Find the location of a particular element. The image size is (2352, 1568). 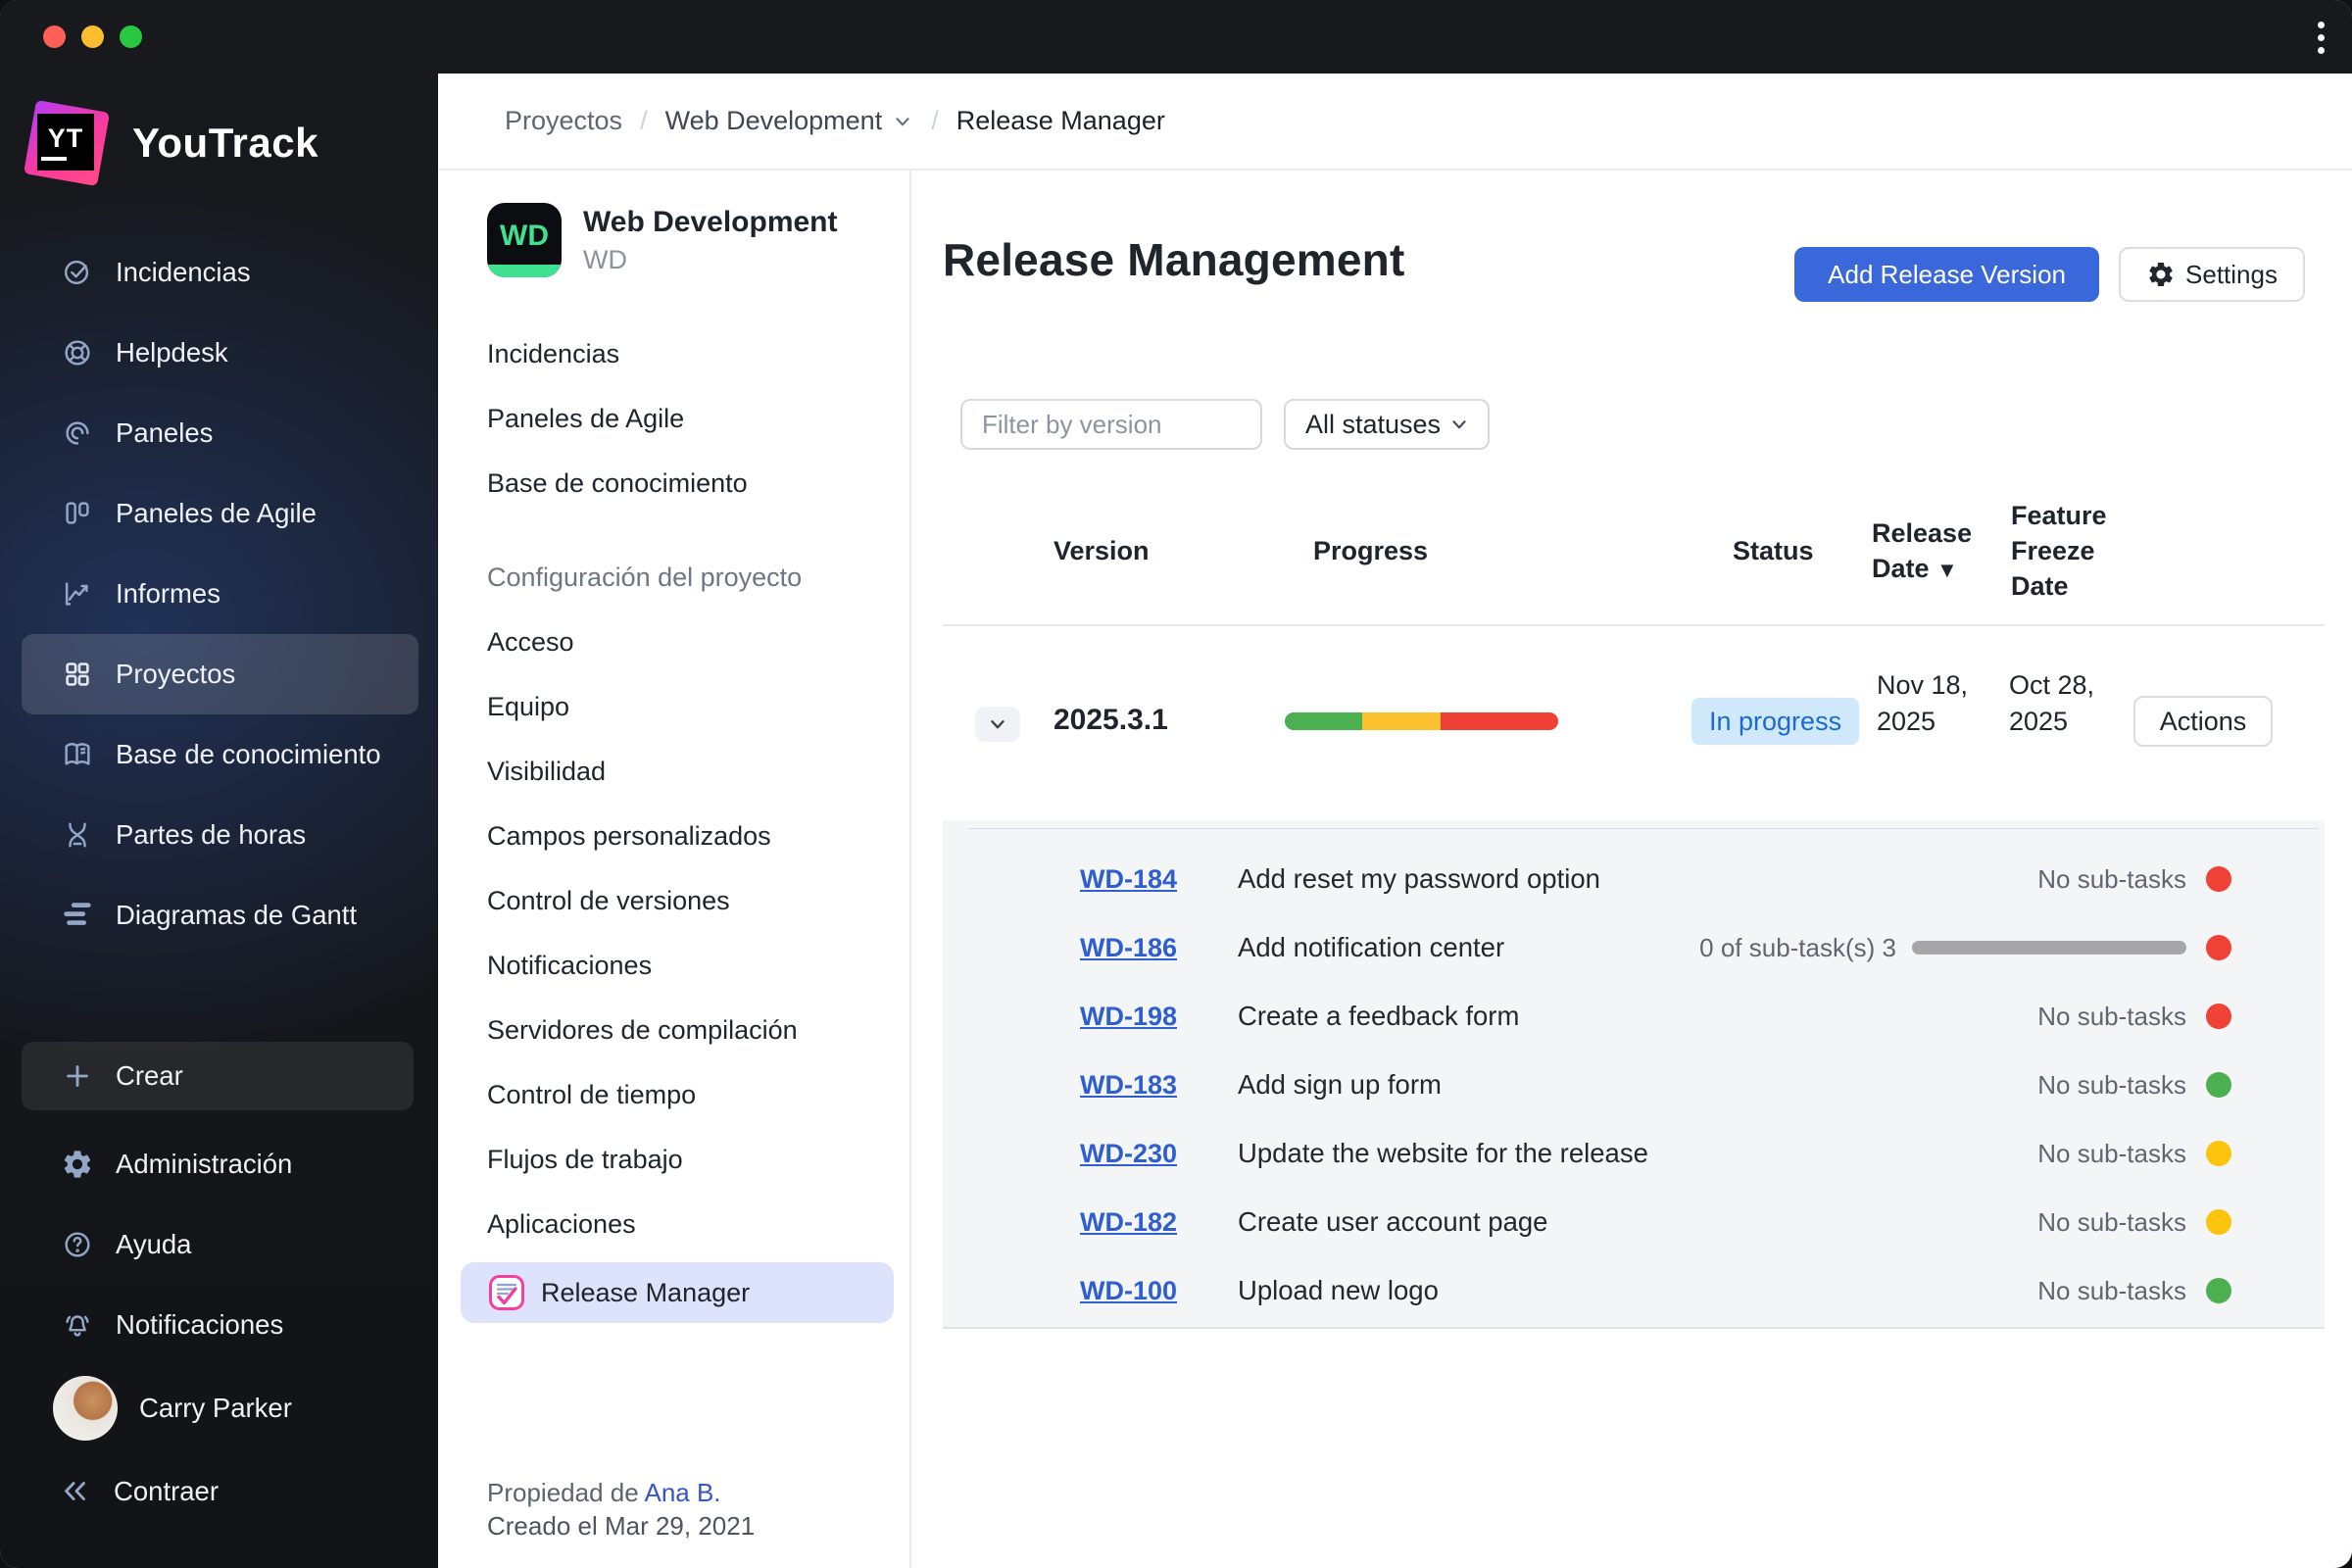

collapse-label: Contraer is located at coordinates (166, 1491).